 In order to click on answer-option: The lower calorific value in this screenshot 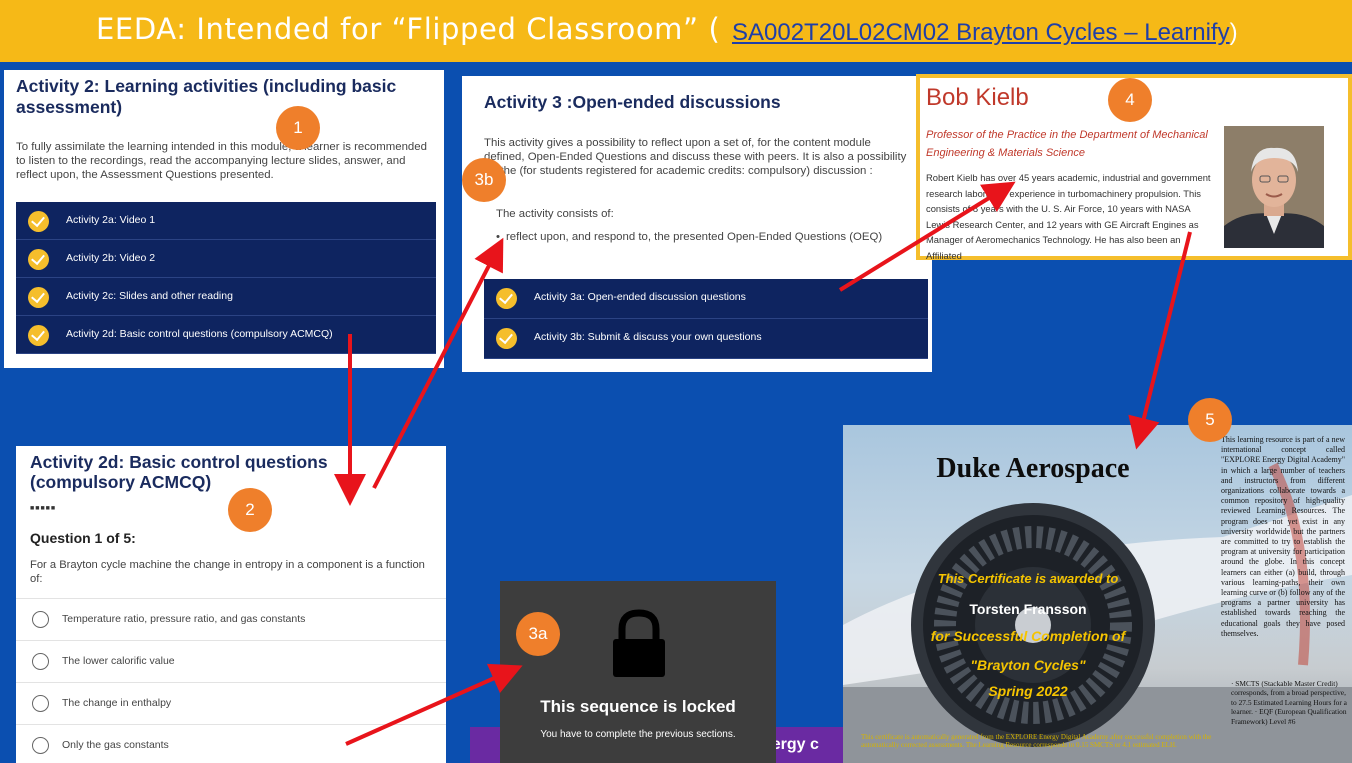, I will do `click(231, 661)`.